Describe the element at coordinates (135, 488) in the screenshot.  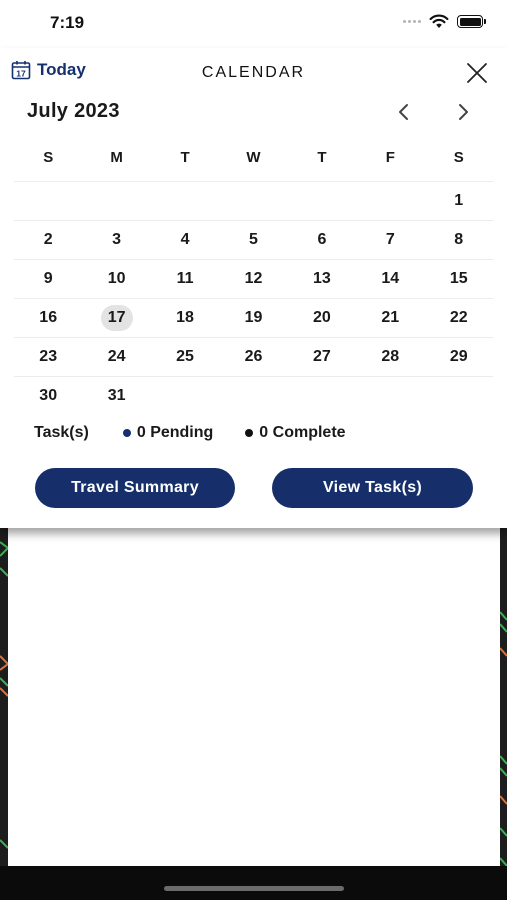
I see `travel-summary-button: Travel Summary` at that location.